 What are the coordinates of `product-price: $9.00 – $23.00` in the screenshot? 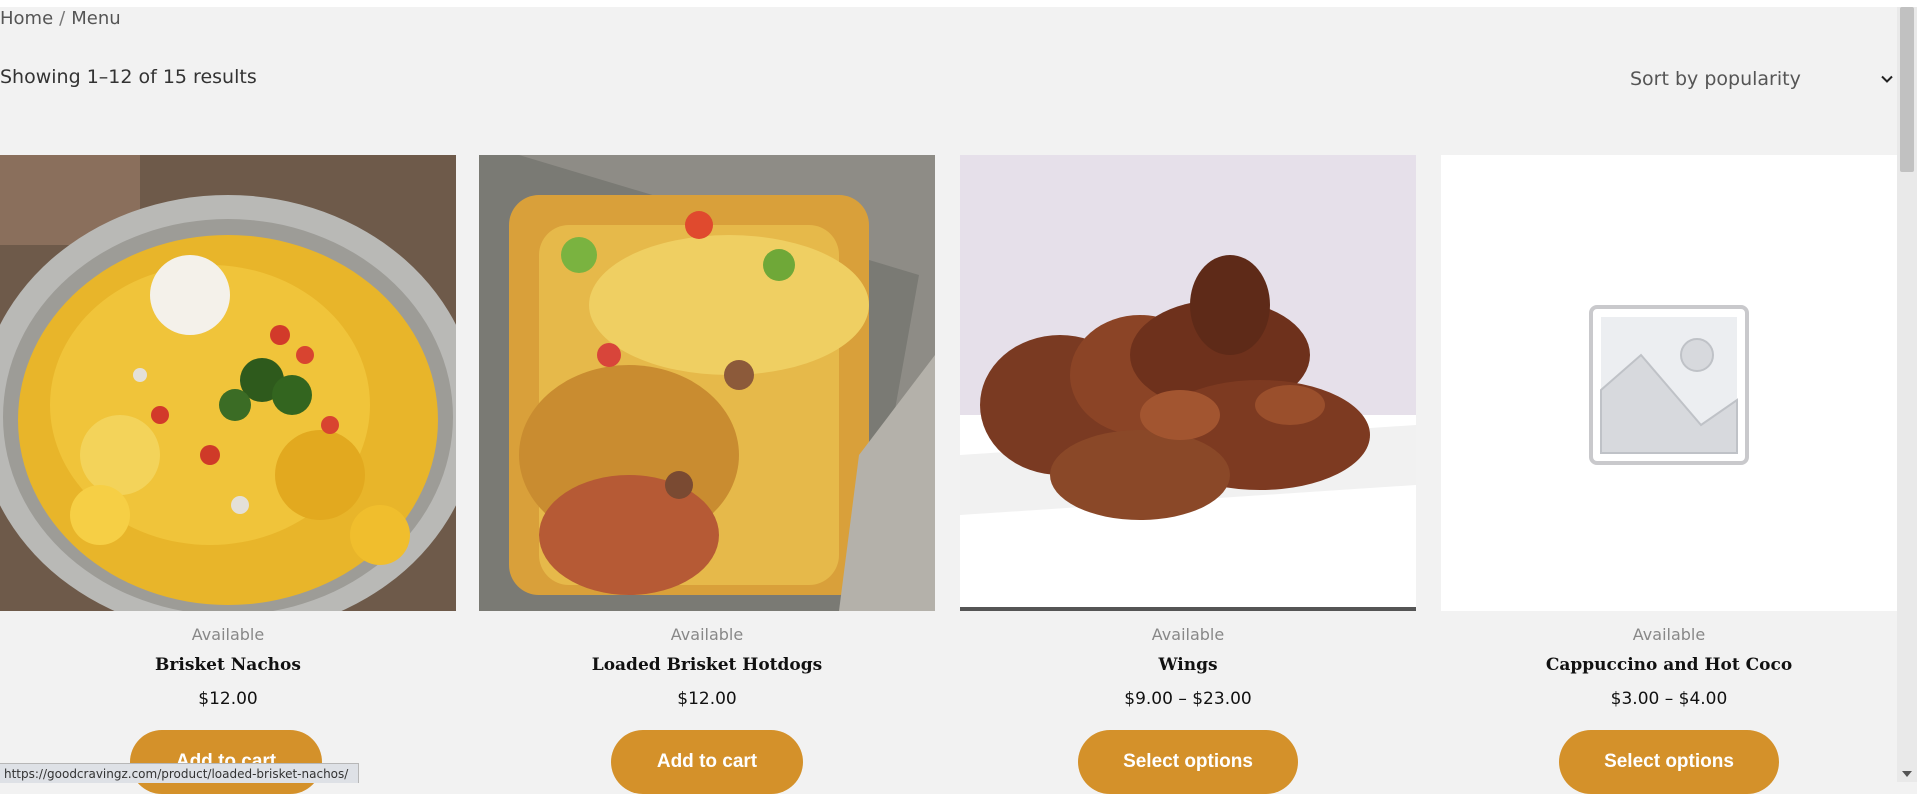 It's located at (1188, 699).